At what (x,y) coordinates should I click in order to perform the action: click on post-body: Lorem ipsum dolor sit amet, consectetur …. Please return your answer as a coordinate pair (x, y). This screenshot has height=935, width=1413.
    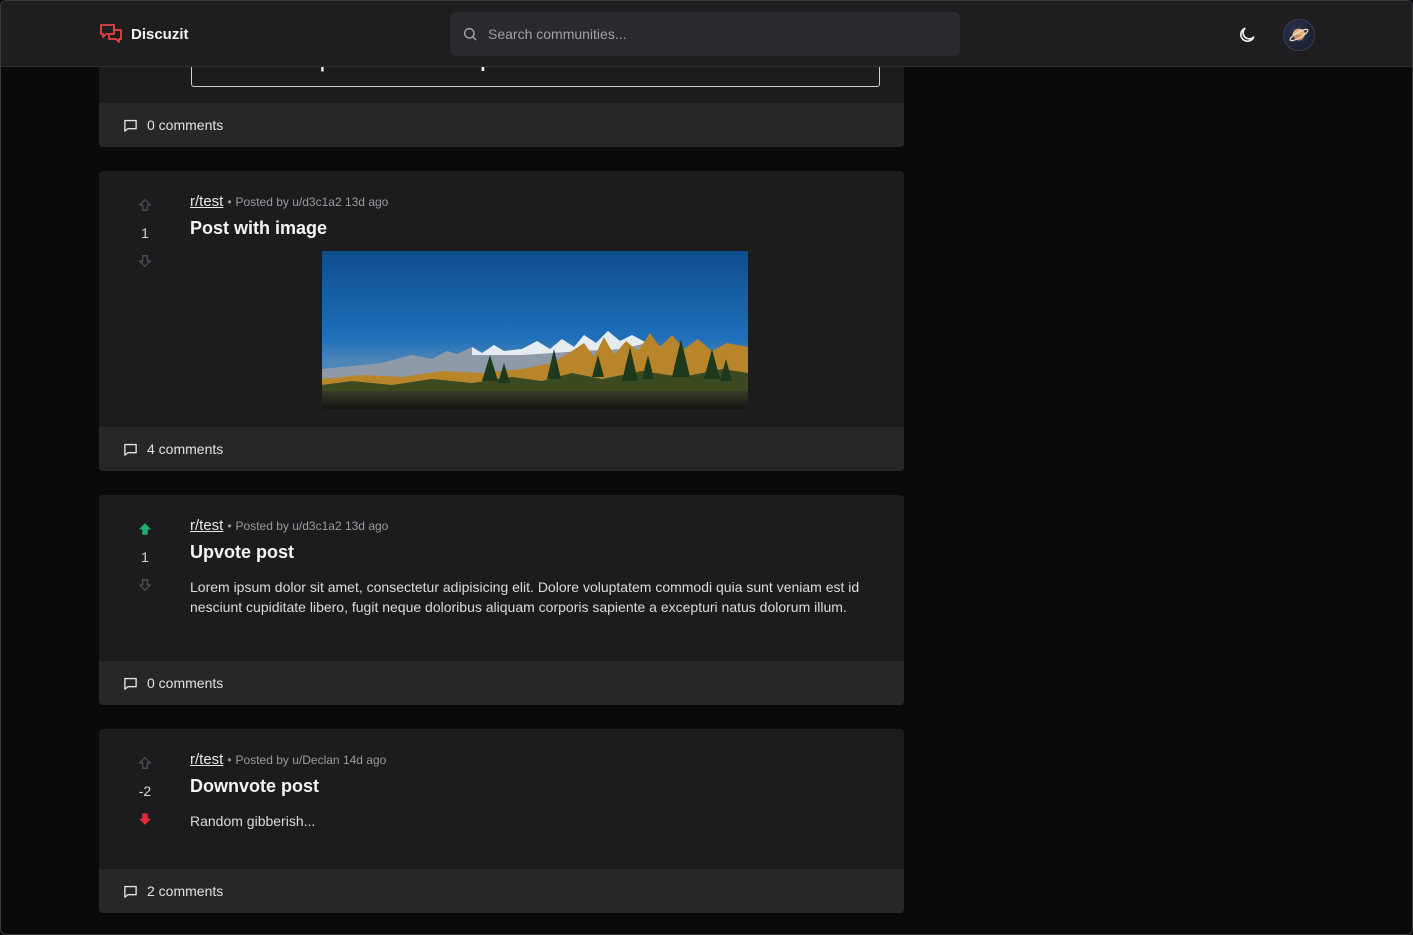
    Looking at the image, I should click on (525, 597).